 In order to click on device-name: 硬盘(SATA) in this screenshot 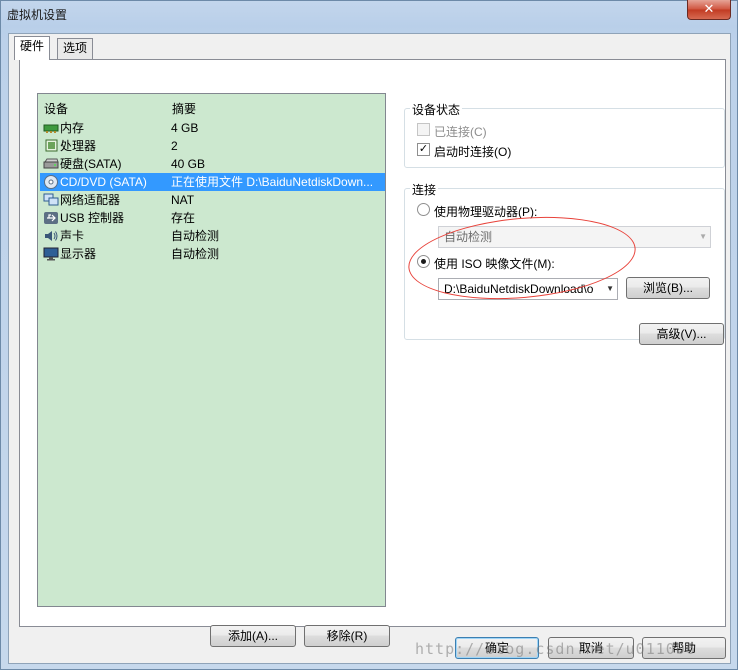, I will do `click(91, 164)`.